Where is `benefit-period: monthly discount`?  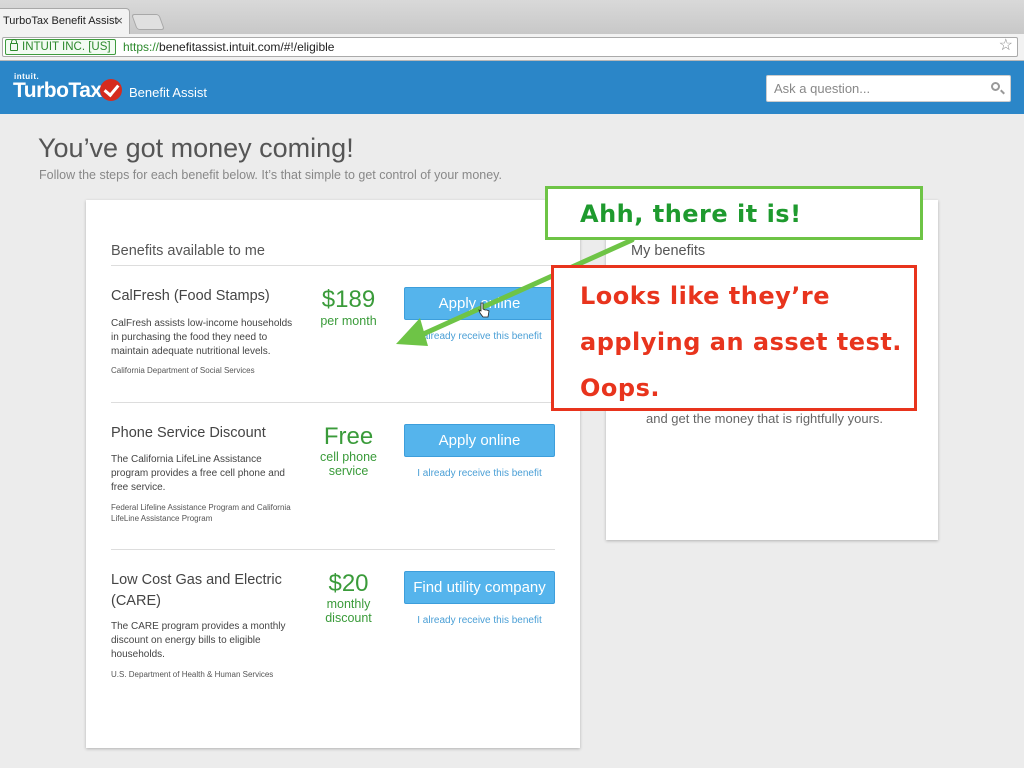 benefit-period: monthly discount is located at coordinates (348, 611).